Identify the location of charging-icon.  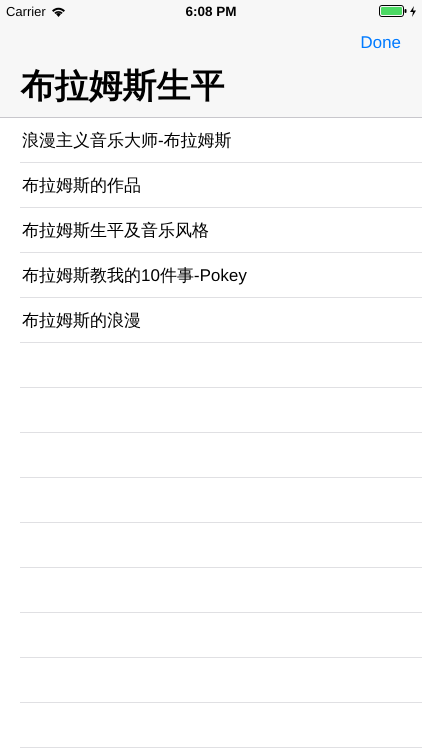
(413, 11).